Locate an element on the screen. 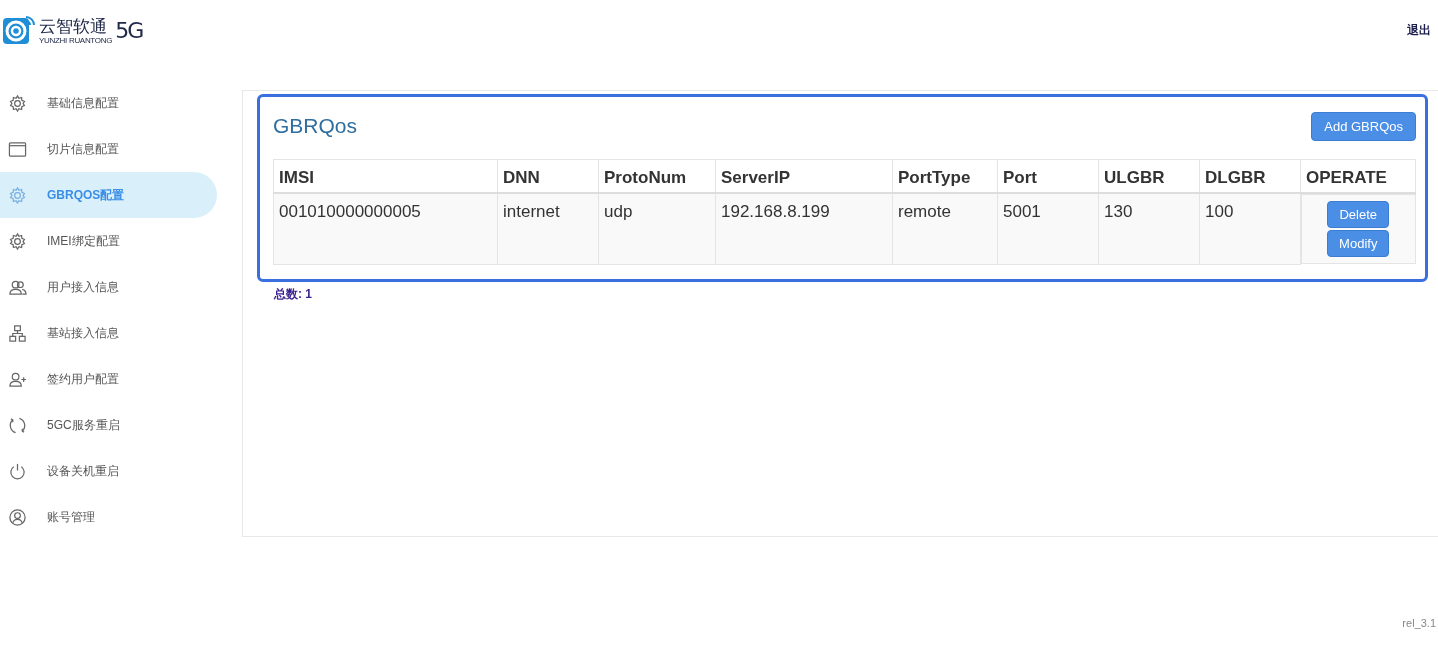  table-cell: remote is located at coordinates (945, 228).